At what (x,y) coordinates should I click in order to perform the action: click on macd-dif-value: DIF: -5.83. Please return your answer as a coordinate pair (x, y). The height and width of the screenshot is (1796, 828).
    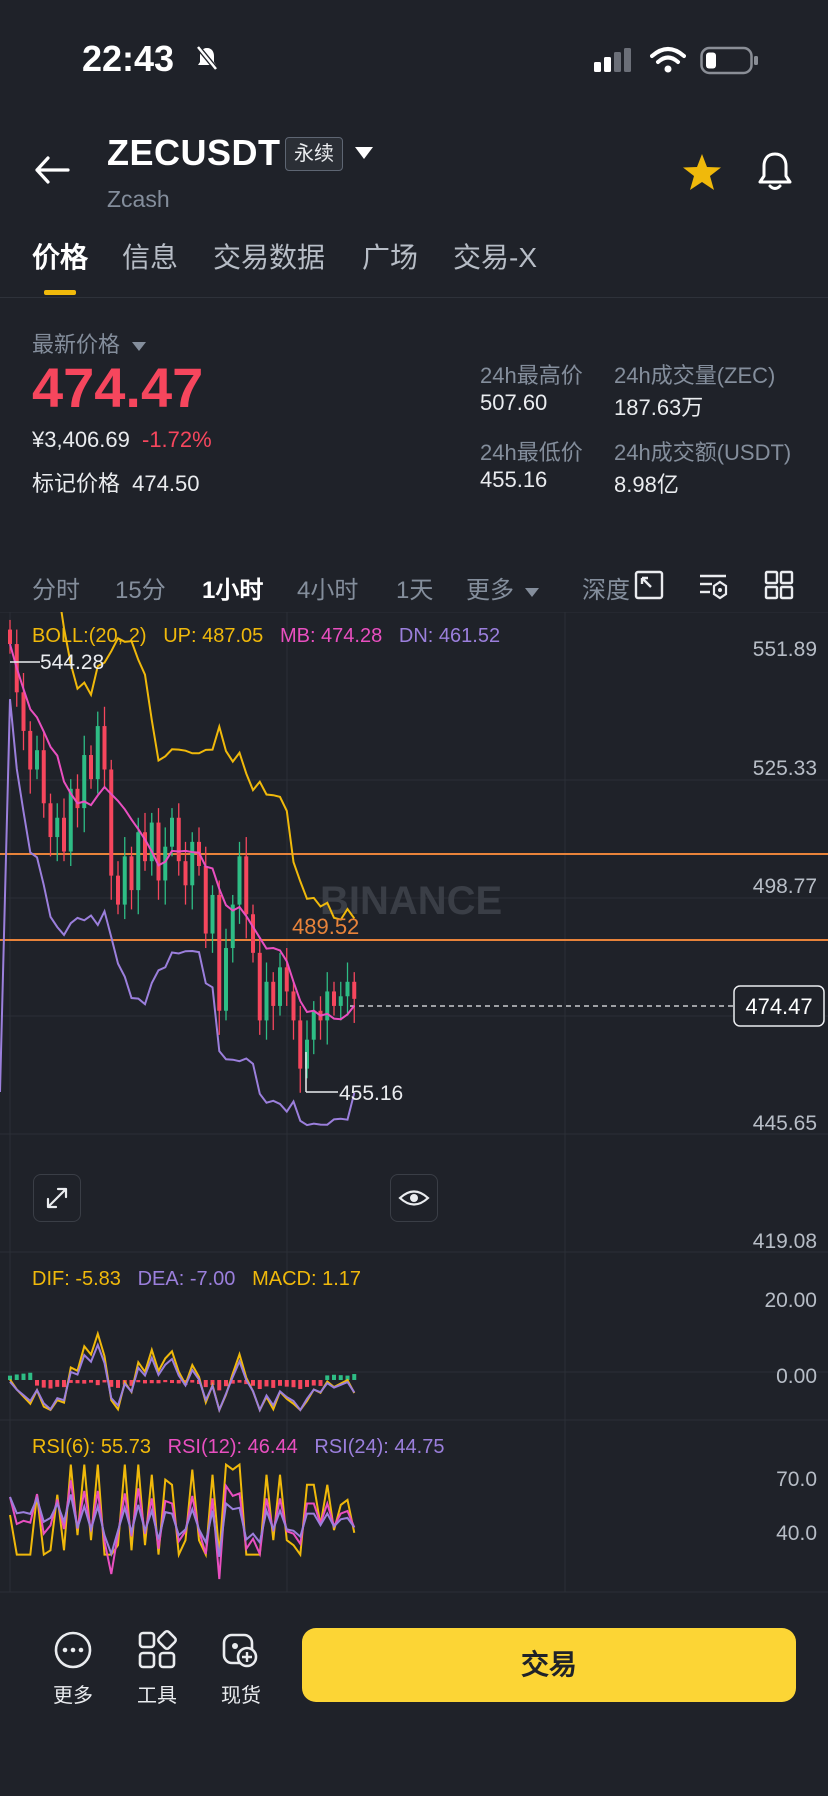
    Looking at the image, I should click on (76, 1279).